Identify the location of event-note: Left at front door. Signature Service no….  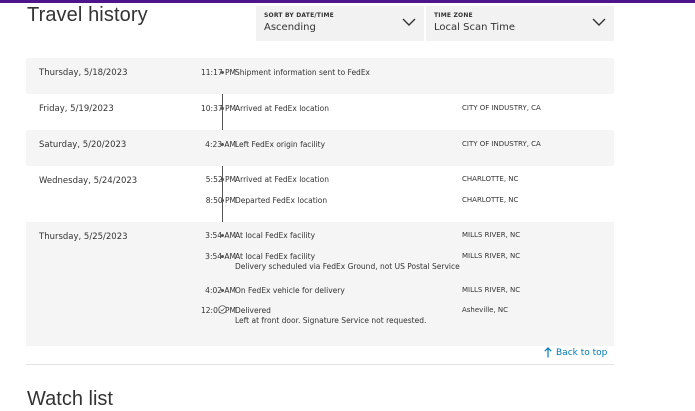
(331, 320).